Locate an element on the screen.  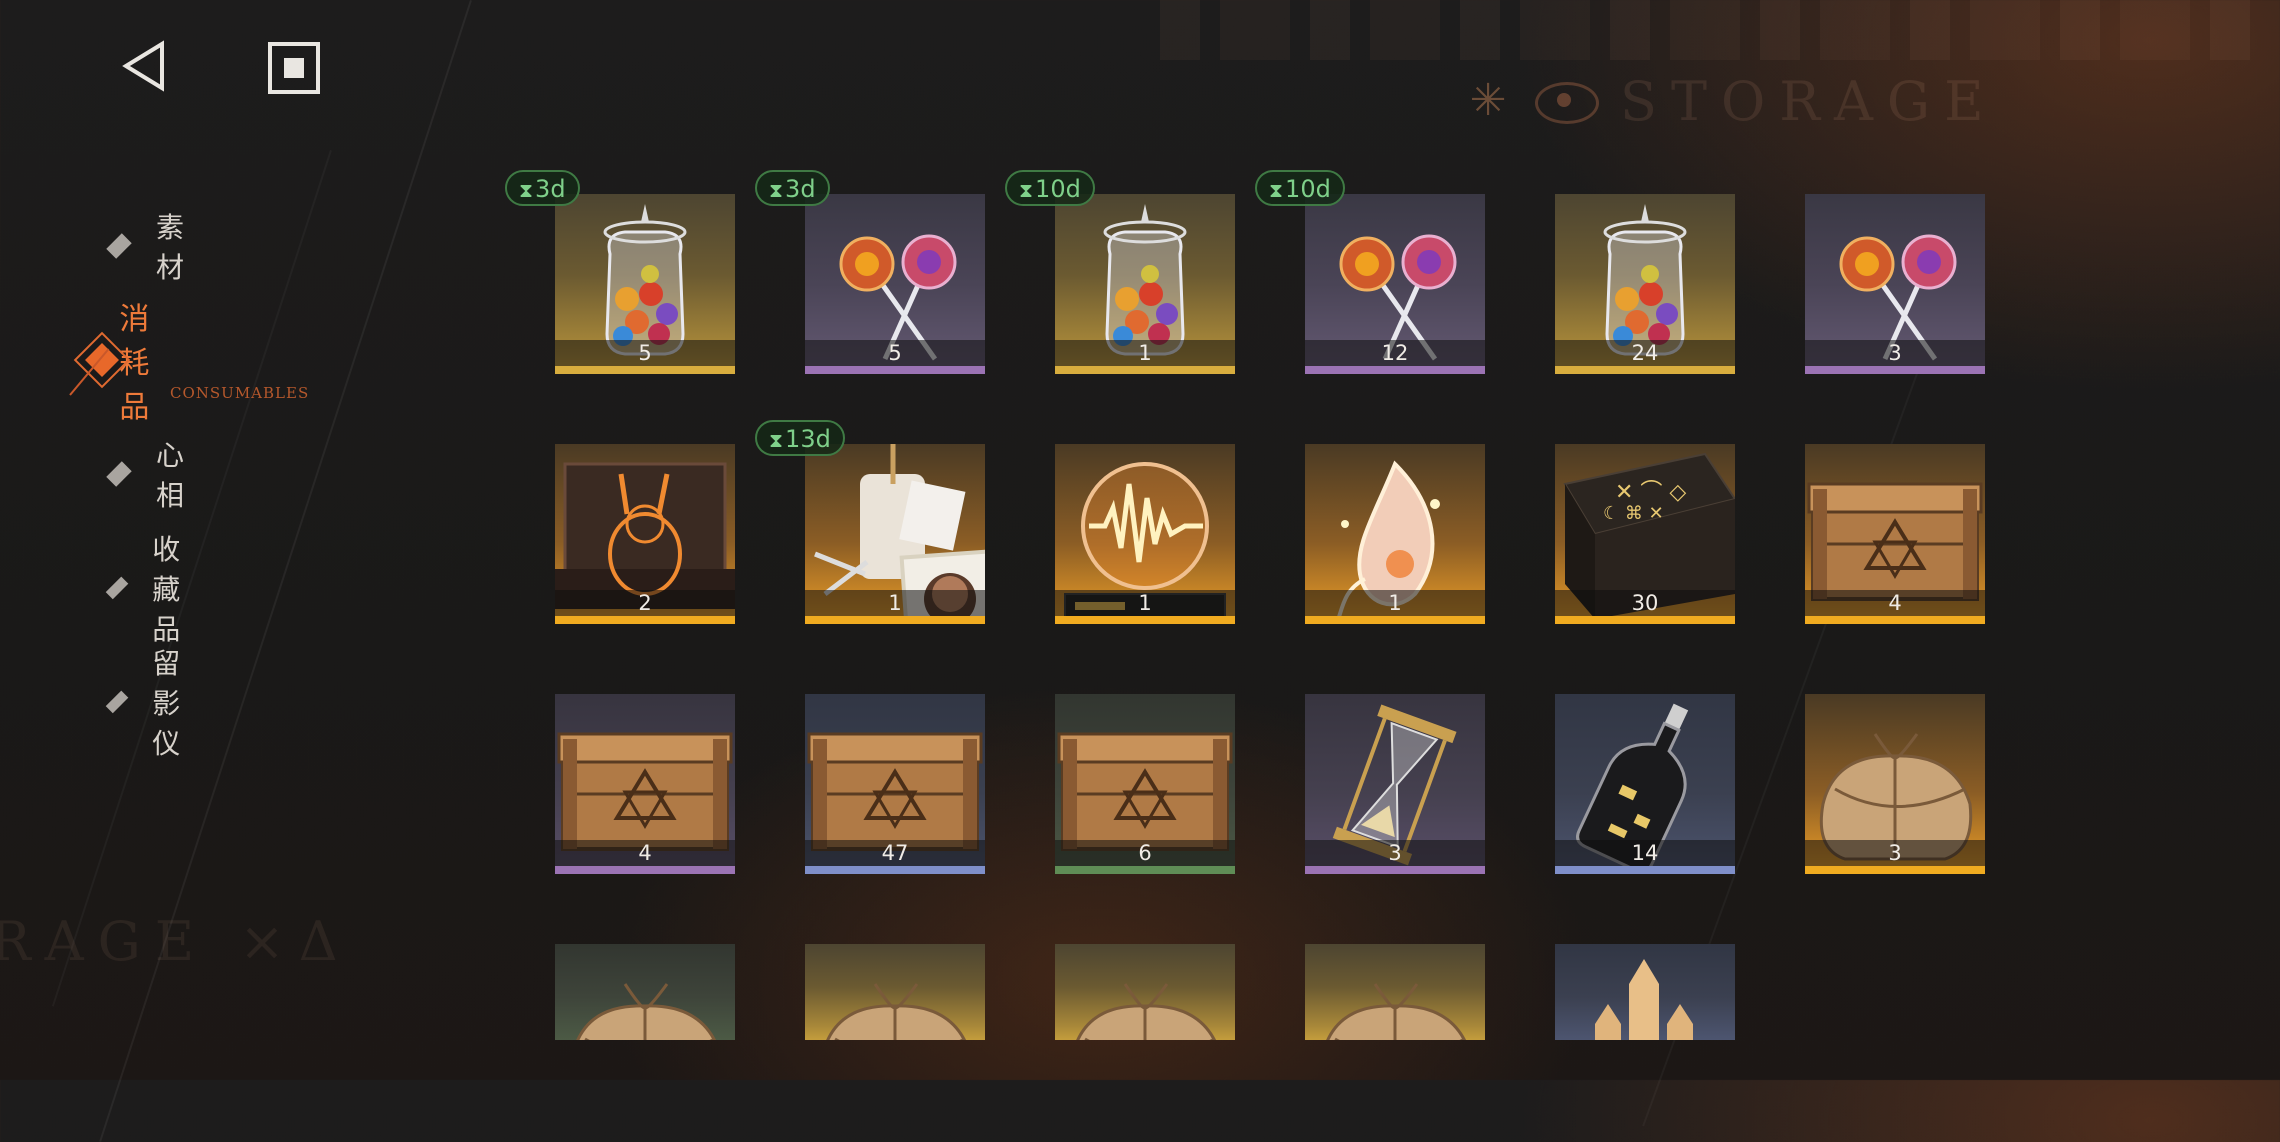
inventory-item-lollipops: 3 is located at coordinates (1895, 284).